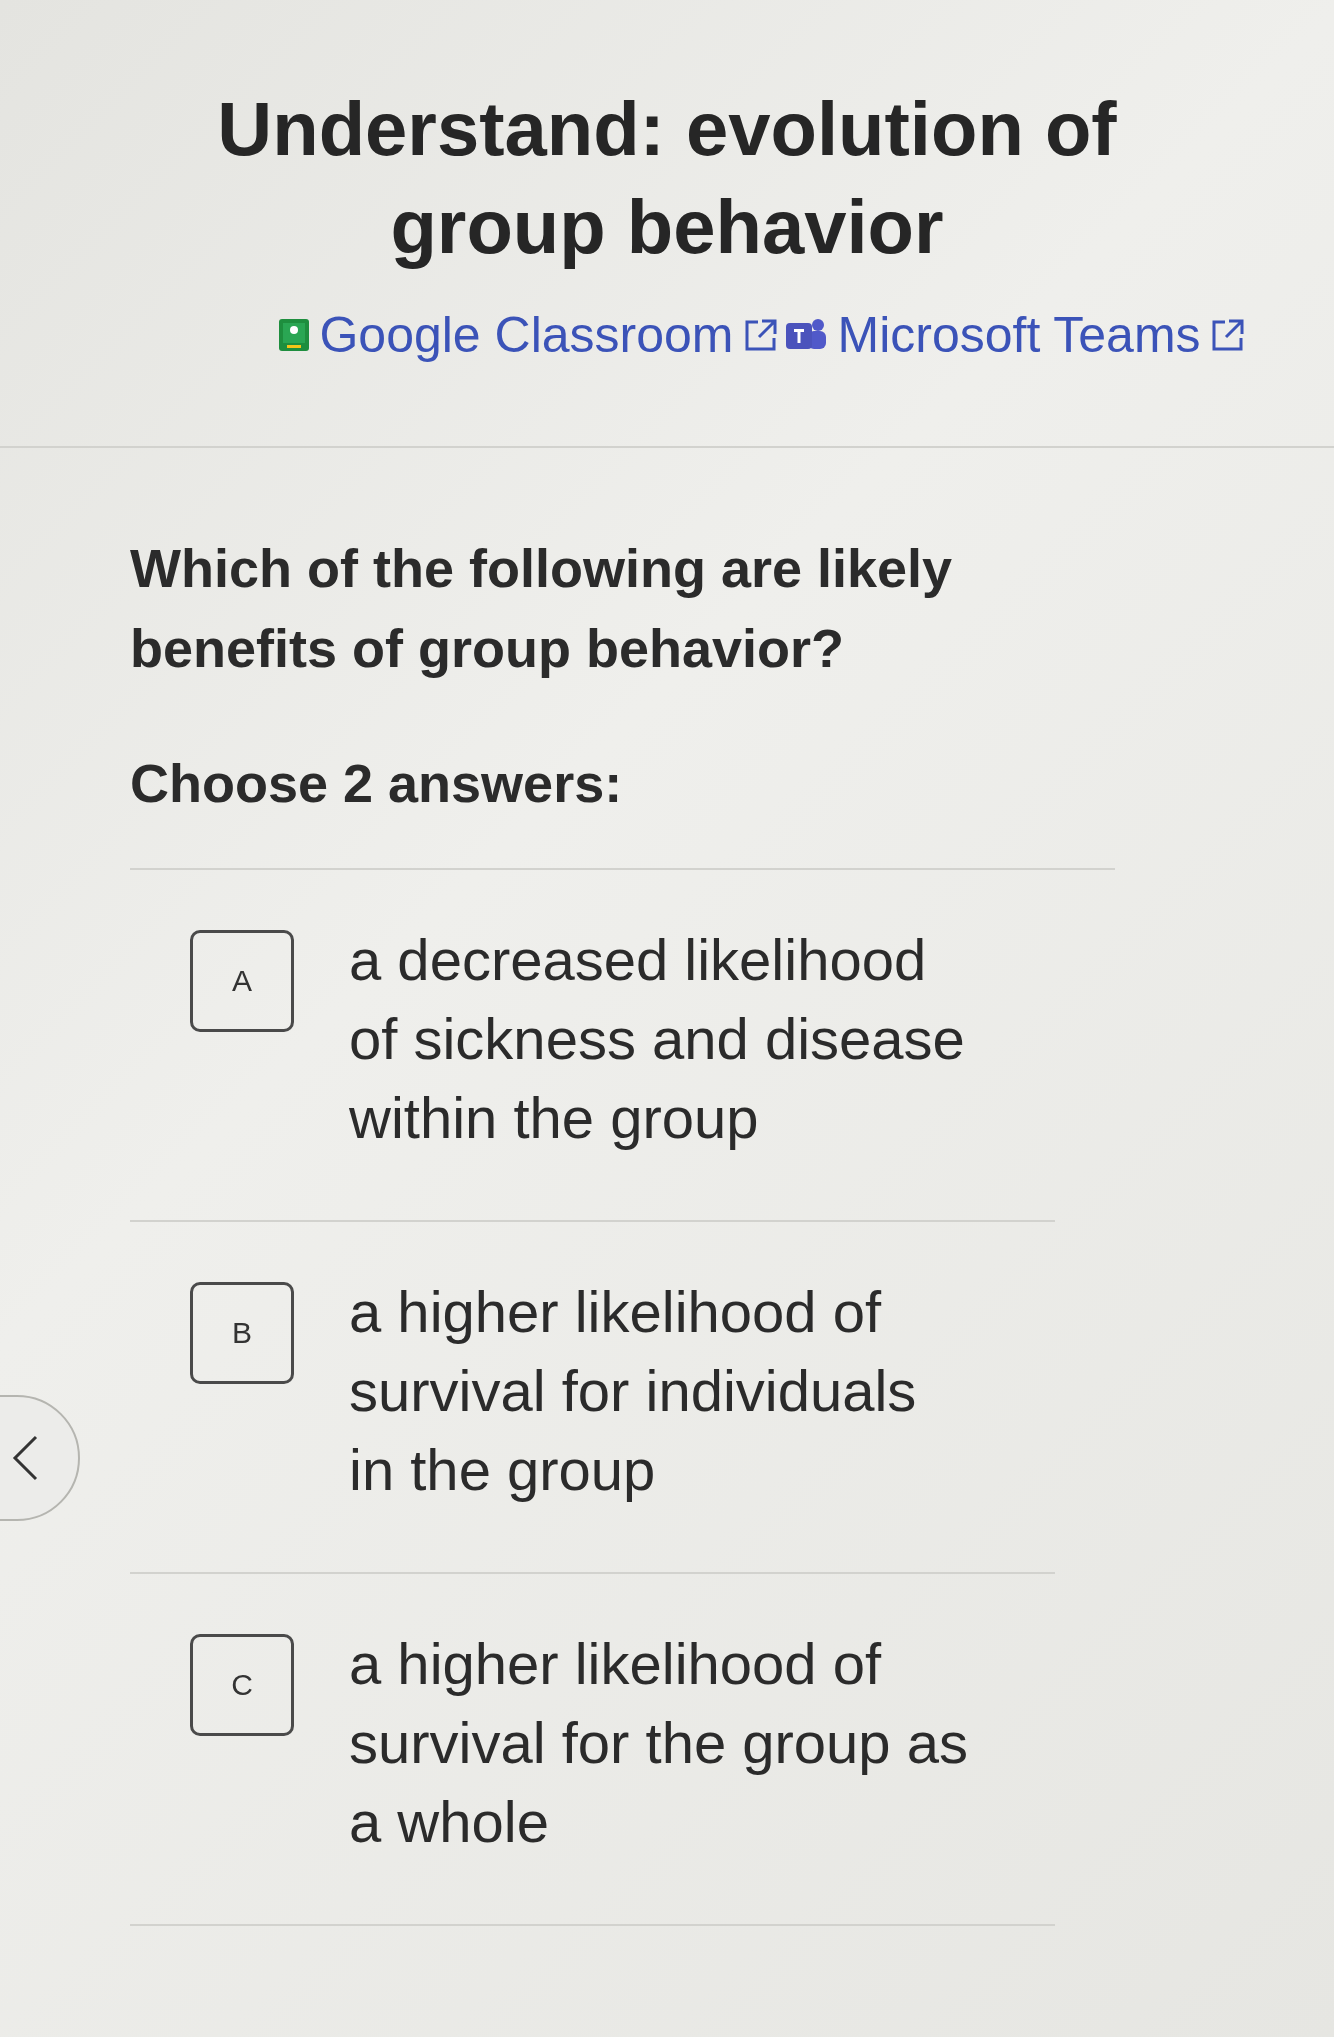  What do you see at coordinates (528, 335) in the screenshot?
I see `share-link: Google Classroom` at bounding box center [528, 335].